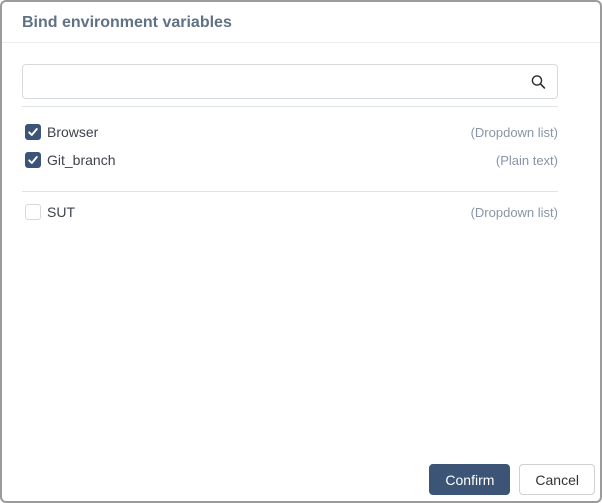 Image resolution: width=602 pixels, height=503 pixels. Describe the element at coordinates (526, 160) in the screenshot. I see `variable-type-badge: (Plain text)` at that location.